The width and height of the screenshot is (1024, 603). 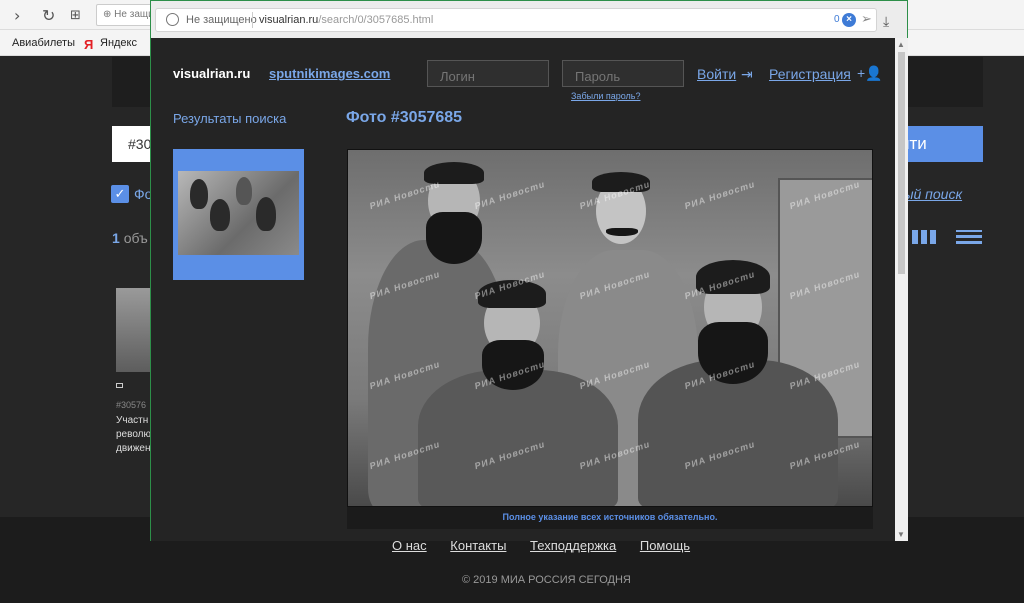 What do you see at coordinates (837, 19) in the screenshot?
I see `adblock-counter: 0` at bounding box center [837, 19].